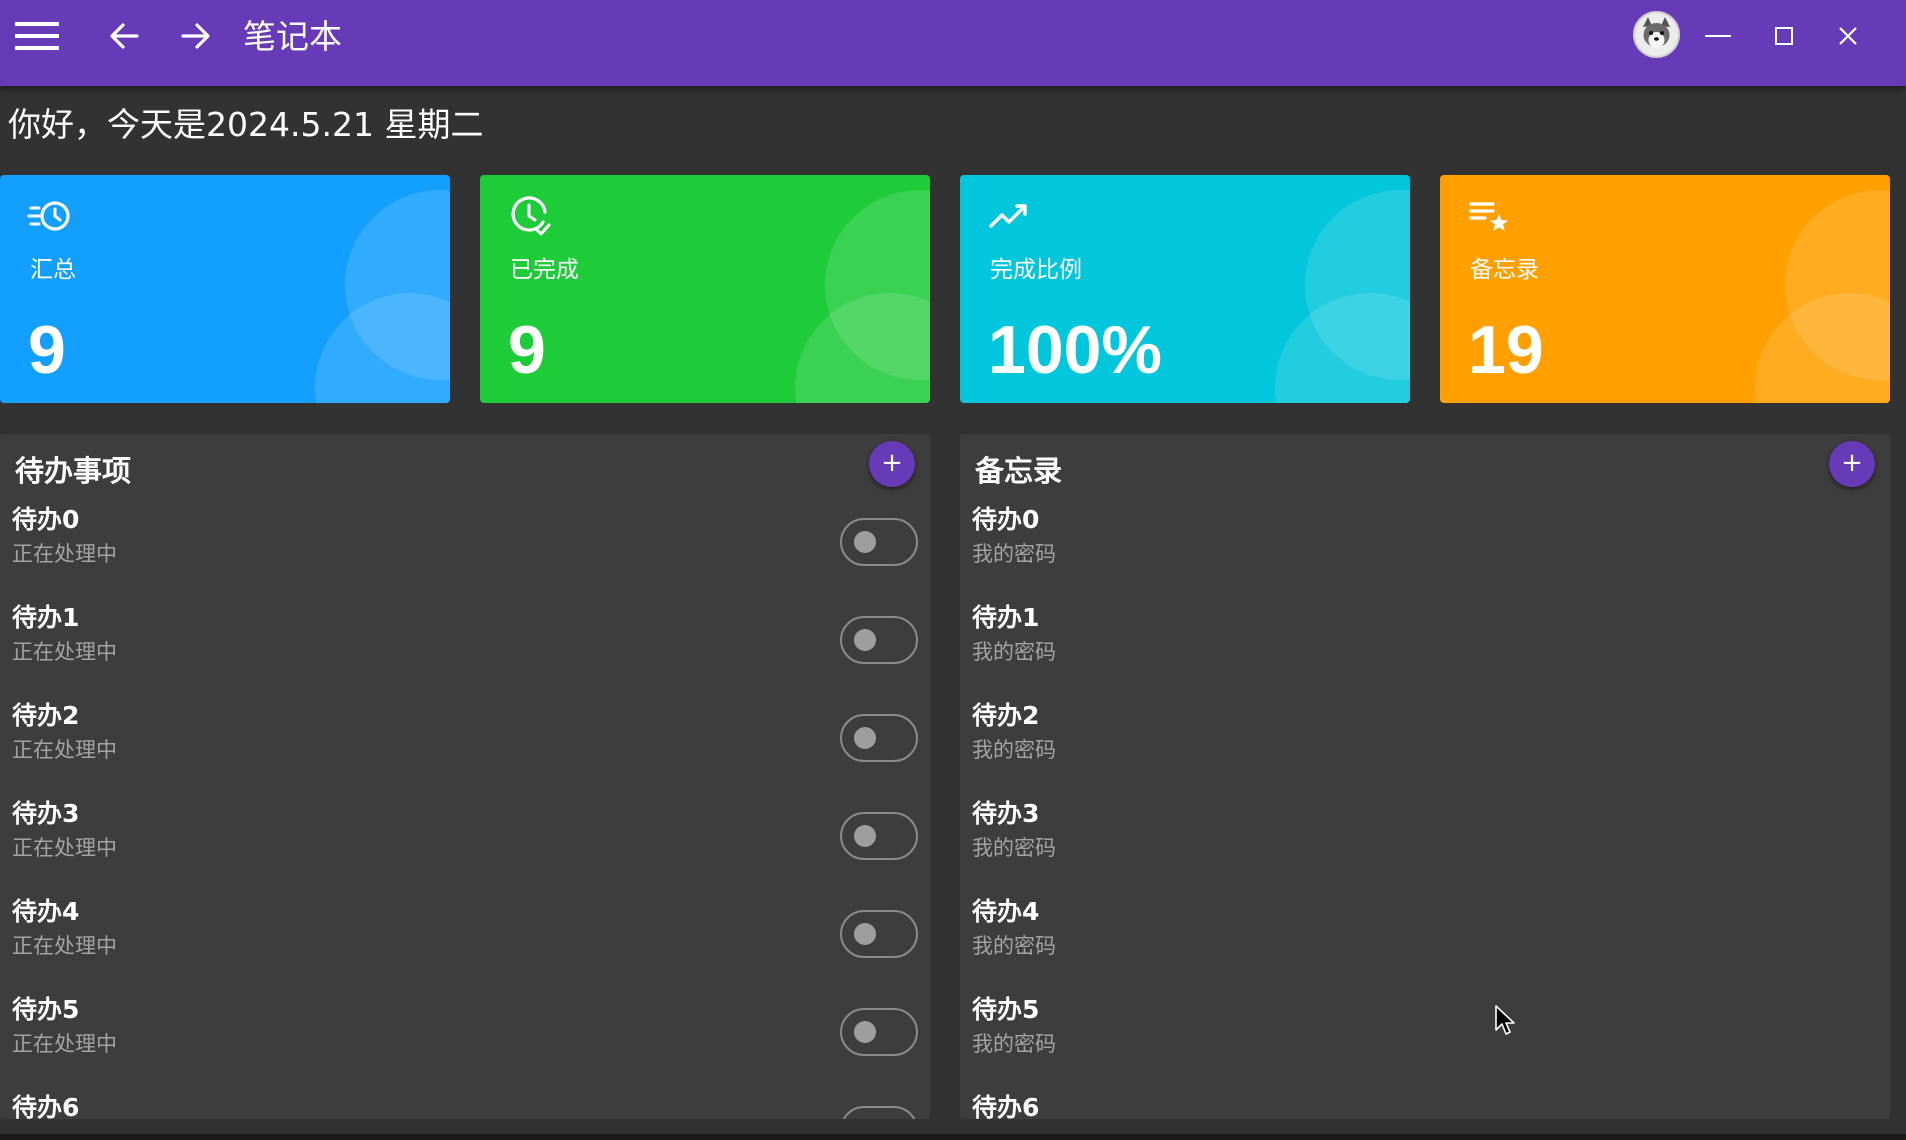 This screenshot has height=1140, width=1906. What do you see at coordinates (1006, 1009) in the screenshot?
I see `memo-item-title: 待办5` at bounding box center [1006, 1009].